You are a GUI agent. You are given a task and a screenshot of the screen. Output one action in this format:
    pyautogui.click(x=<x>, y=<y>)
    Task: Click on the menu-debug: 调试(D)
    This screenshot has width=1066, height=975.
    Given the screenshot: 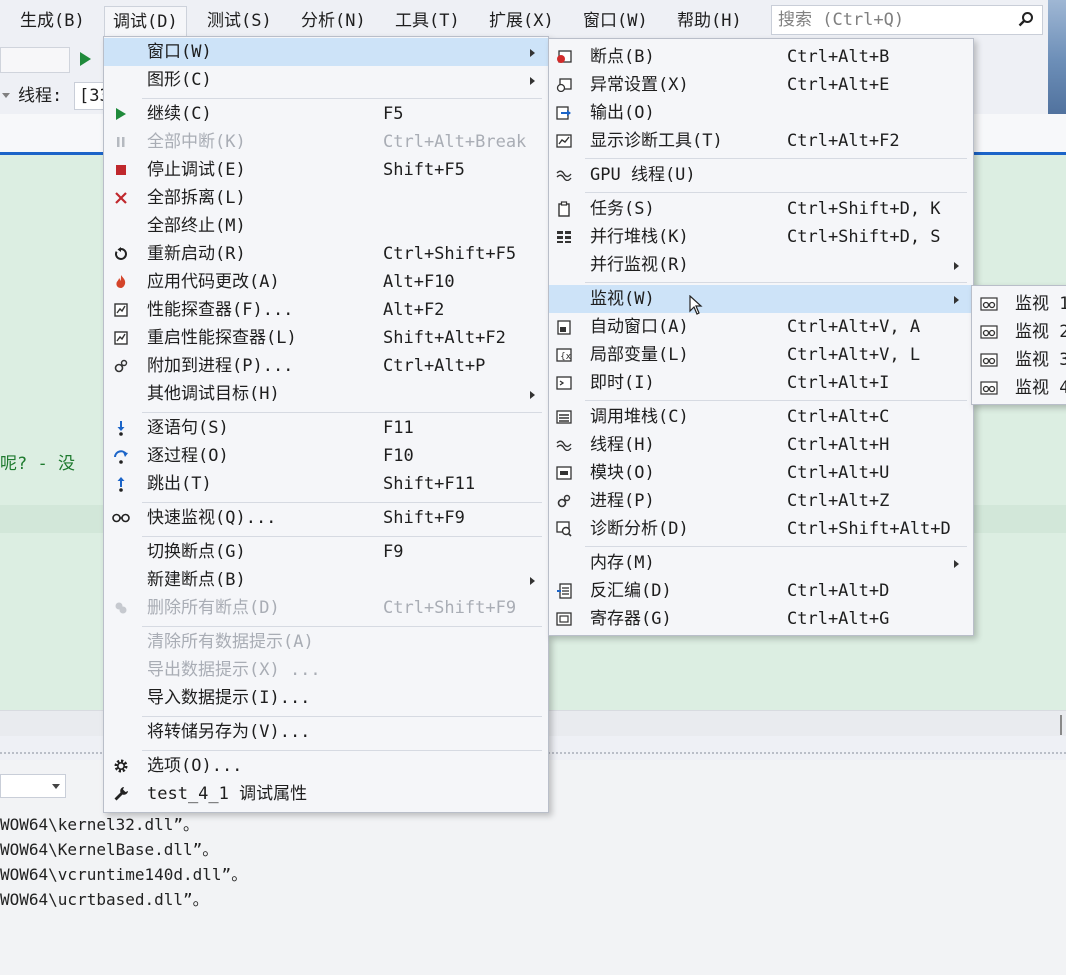 What is the action you would take?
    pyautogui.click(x=145, y=21)
    